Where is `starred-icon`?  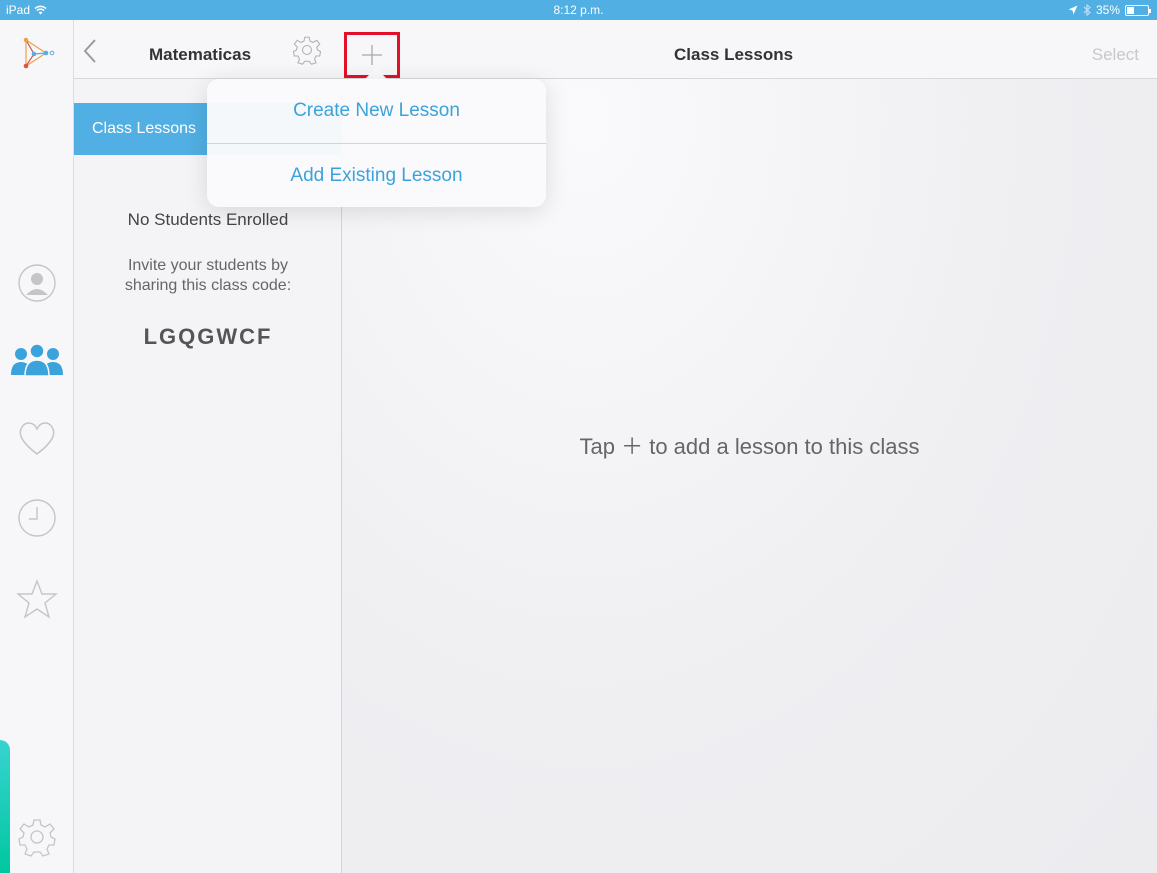
starred-icon is located at coordinates (37, 600).